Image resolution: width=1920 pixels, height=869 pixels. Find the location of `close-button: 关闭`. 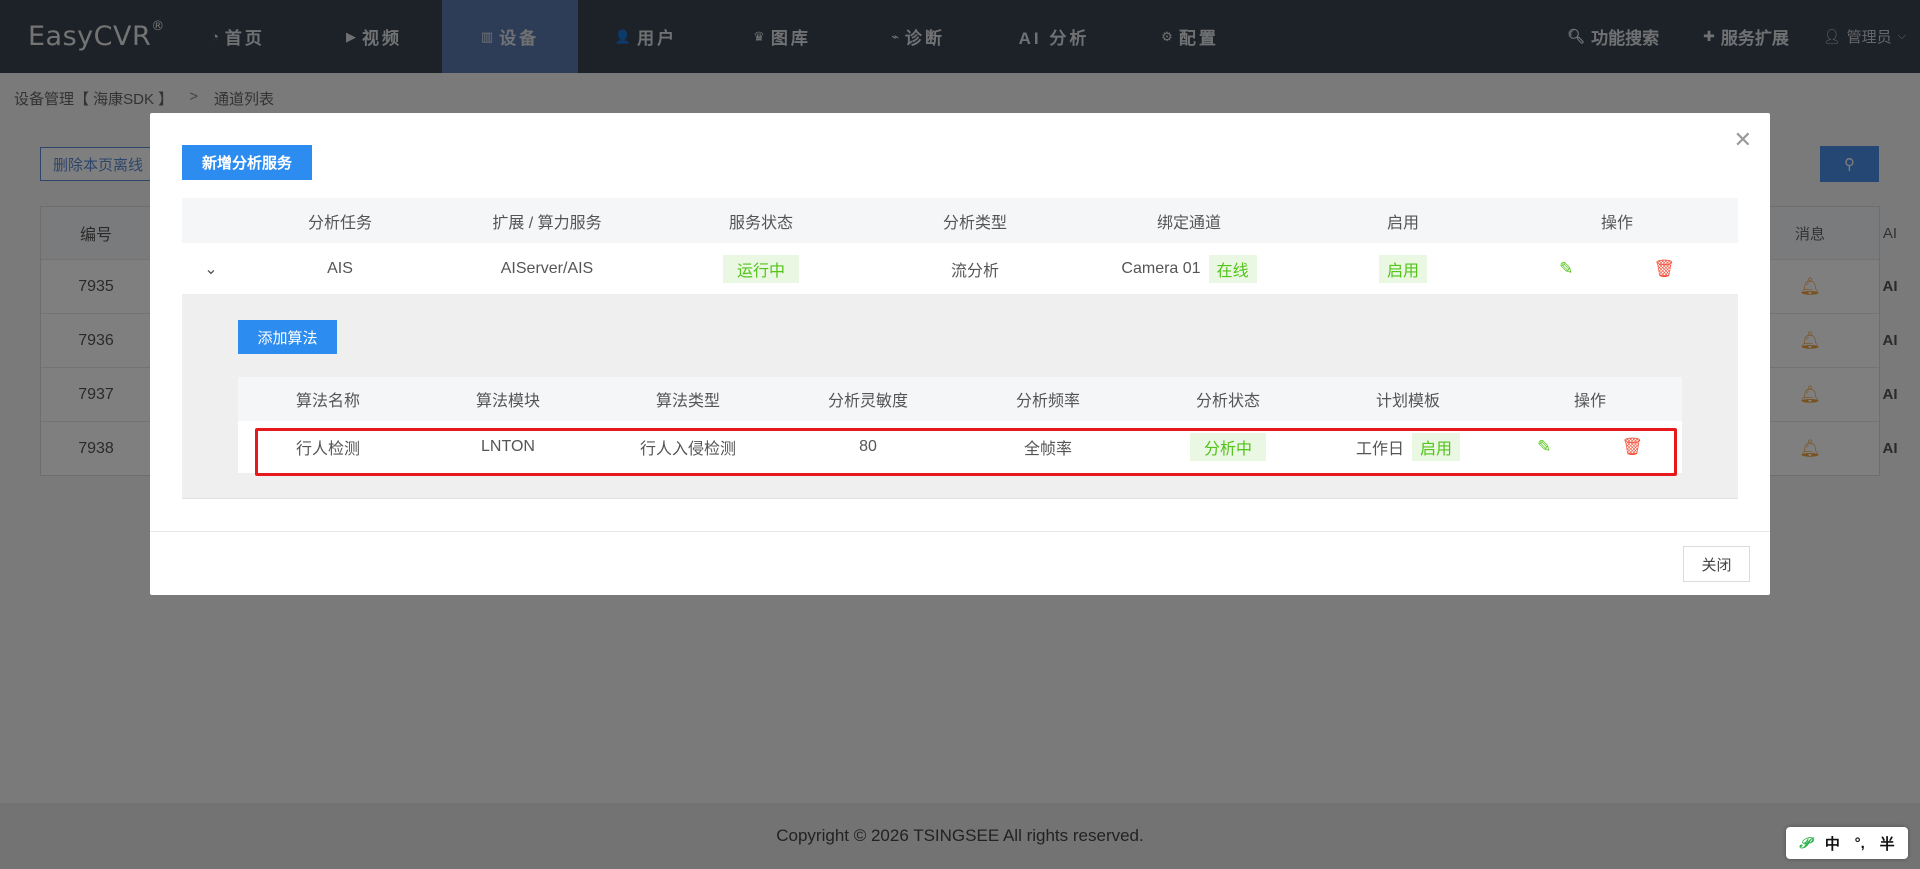

close-button: 关闭 is located at coordinates (1716, 564).